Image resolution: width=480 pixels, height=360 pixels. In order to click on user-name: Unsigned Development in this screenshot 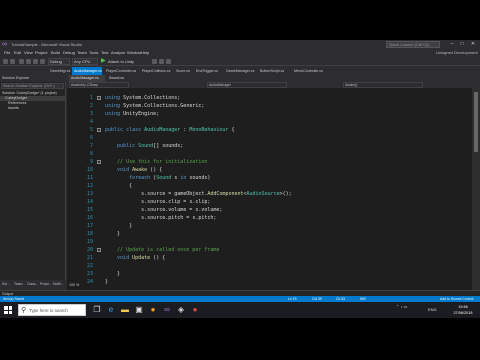, I will do `click(457, 53)`.